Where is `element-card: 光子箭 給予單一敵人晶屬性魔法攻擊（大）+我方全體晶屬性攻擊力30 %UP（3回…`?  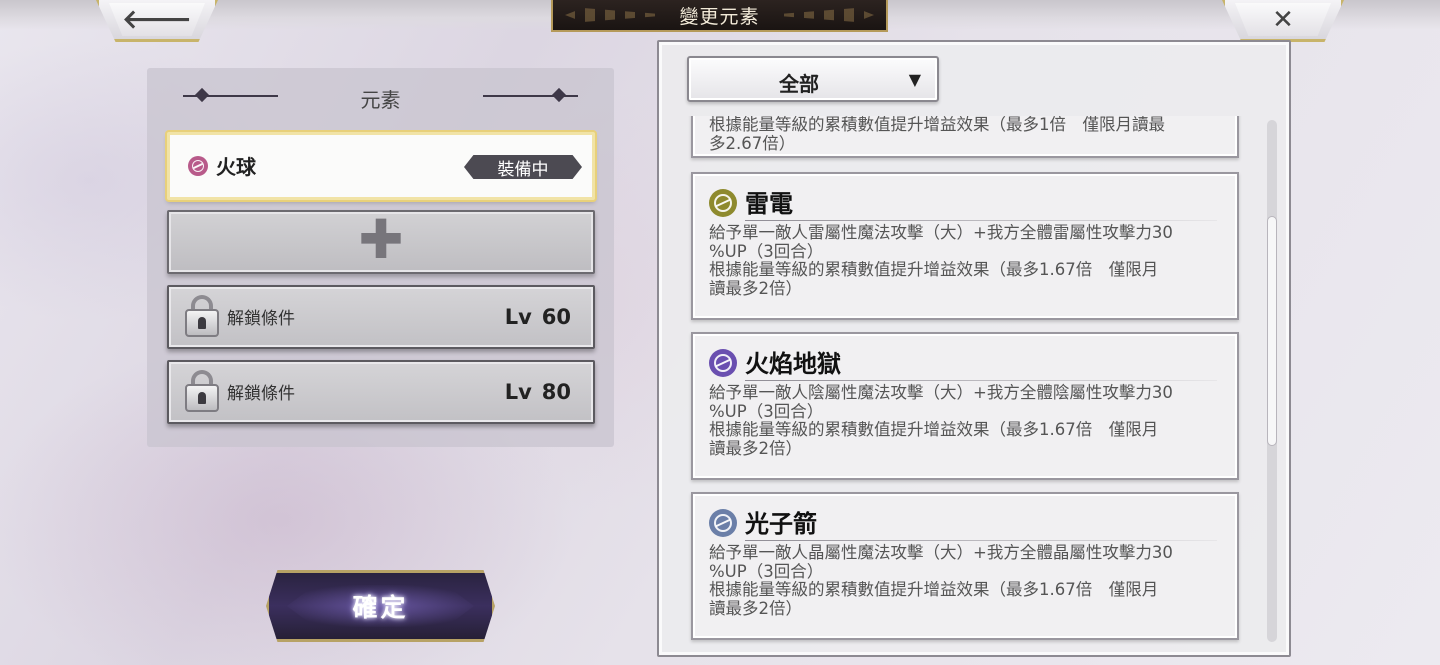
element-card: 光子箭 給予單一敵人晶屬性魔法攻擊（大）+我方全體晶屬性攻擊力30 %UP（3回… is located at coordinates (965, 566).